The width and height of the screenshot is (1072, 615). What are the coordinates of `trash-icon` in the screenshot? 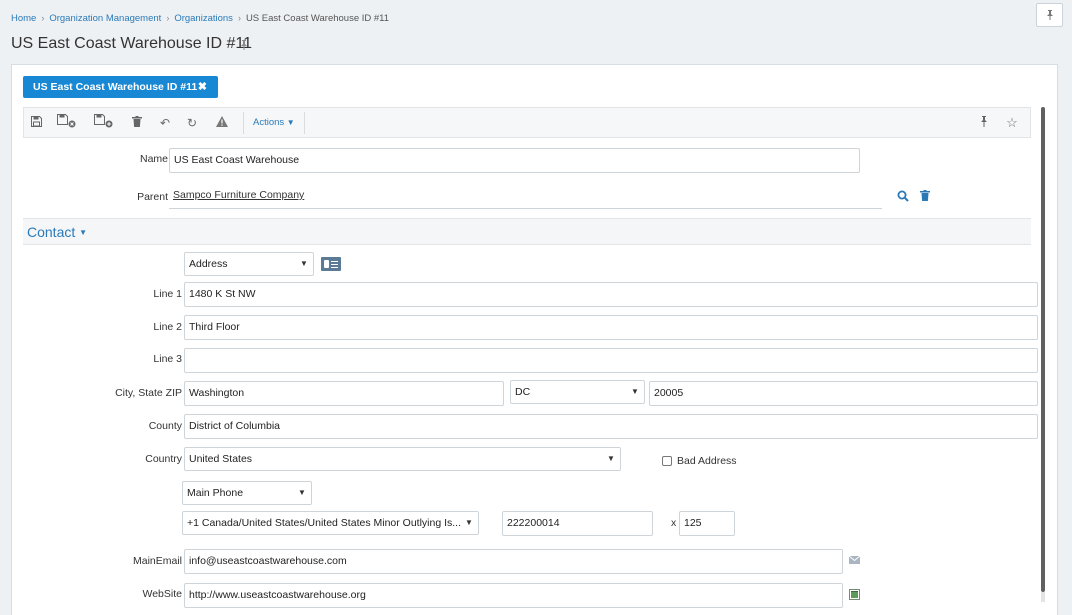 It's located at (925, 197).